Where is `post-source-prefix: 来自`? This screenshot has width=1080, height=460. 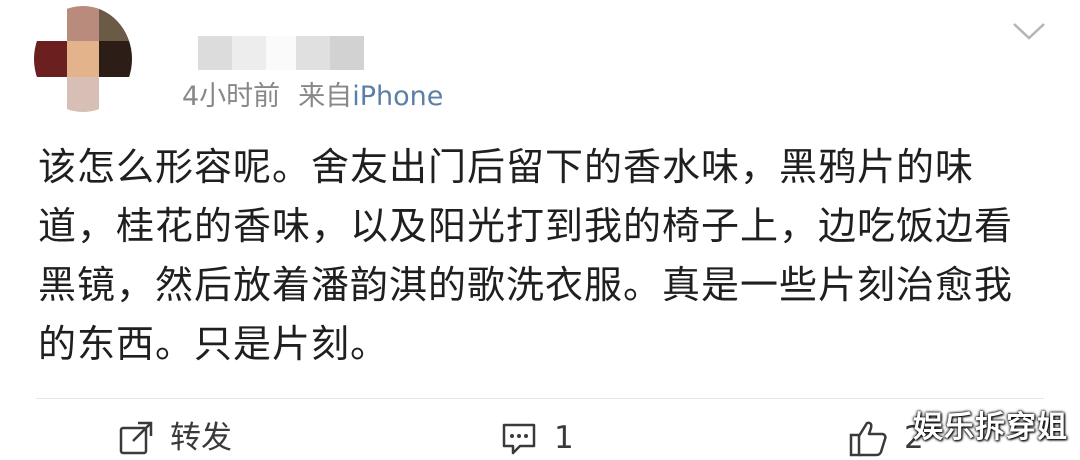
post-source-prefix: 来自 is located at coordinates (325, 96).